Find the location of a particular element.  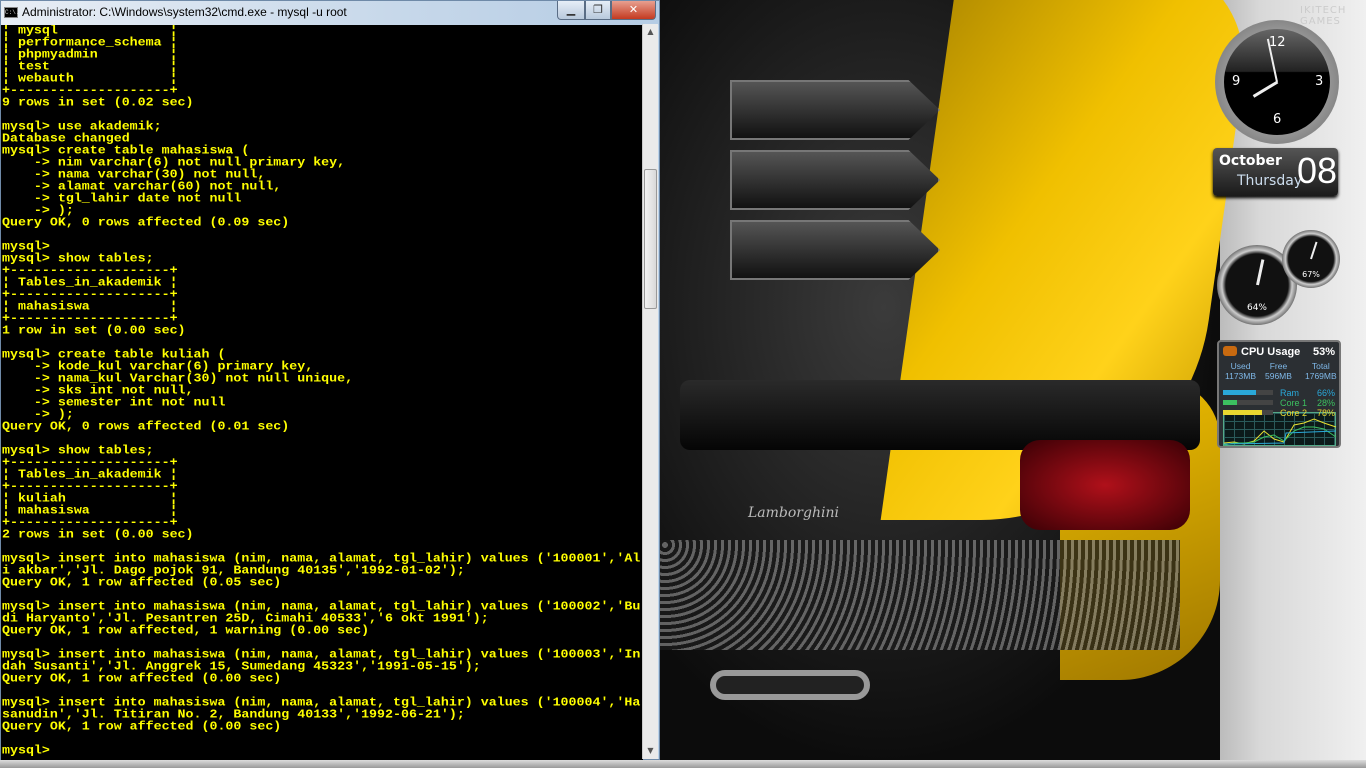

usage-bar-label: Ram is located at coordinates (1290, 393).